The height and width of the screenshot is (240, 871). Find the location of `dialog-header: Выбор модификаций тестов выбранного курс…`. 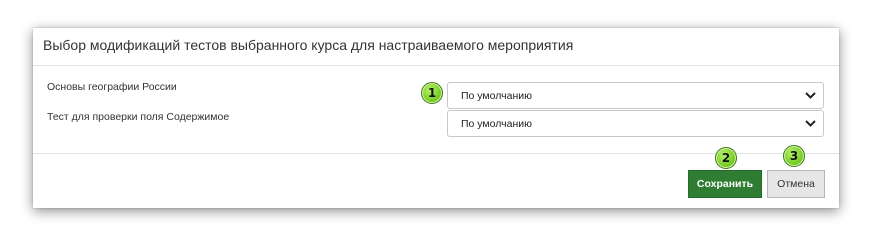

dialog-header: Выбор модификаций тестов выбранного курс… is located at coordinates (436, 47).